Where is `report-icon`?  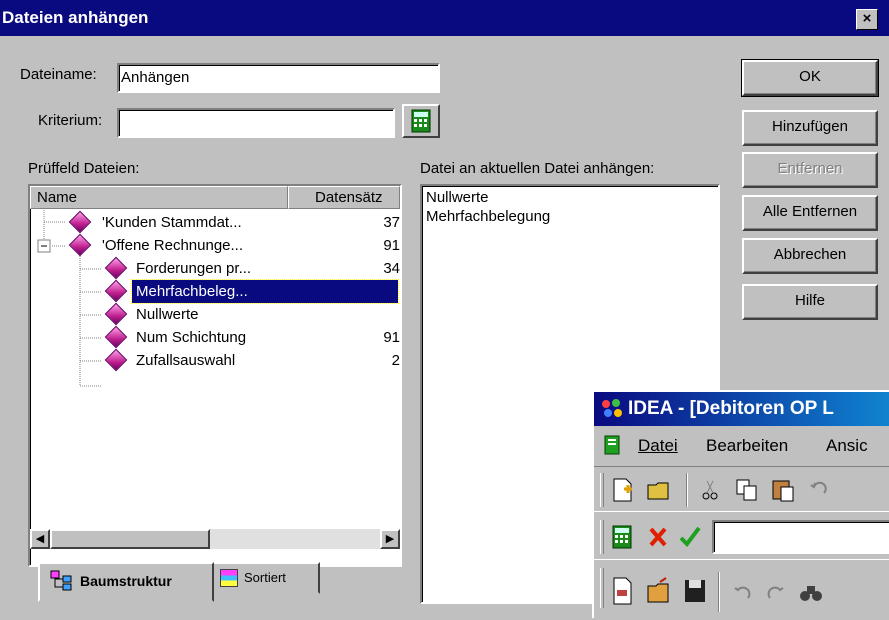
report-icon is located at coordinates (623, 591).